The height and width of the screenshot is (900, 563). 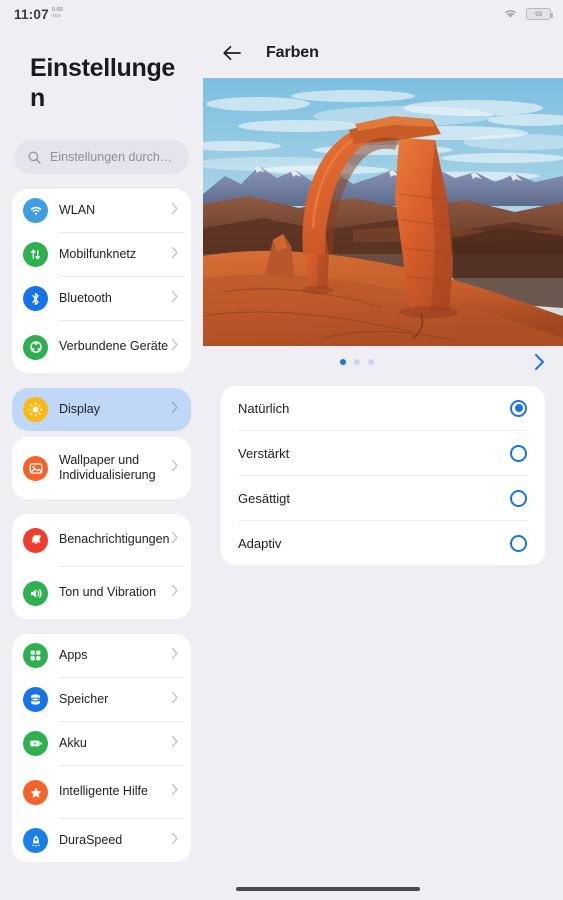 I want to click on search-icon, so click(x=34, y=157).